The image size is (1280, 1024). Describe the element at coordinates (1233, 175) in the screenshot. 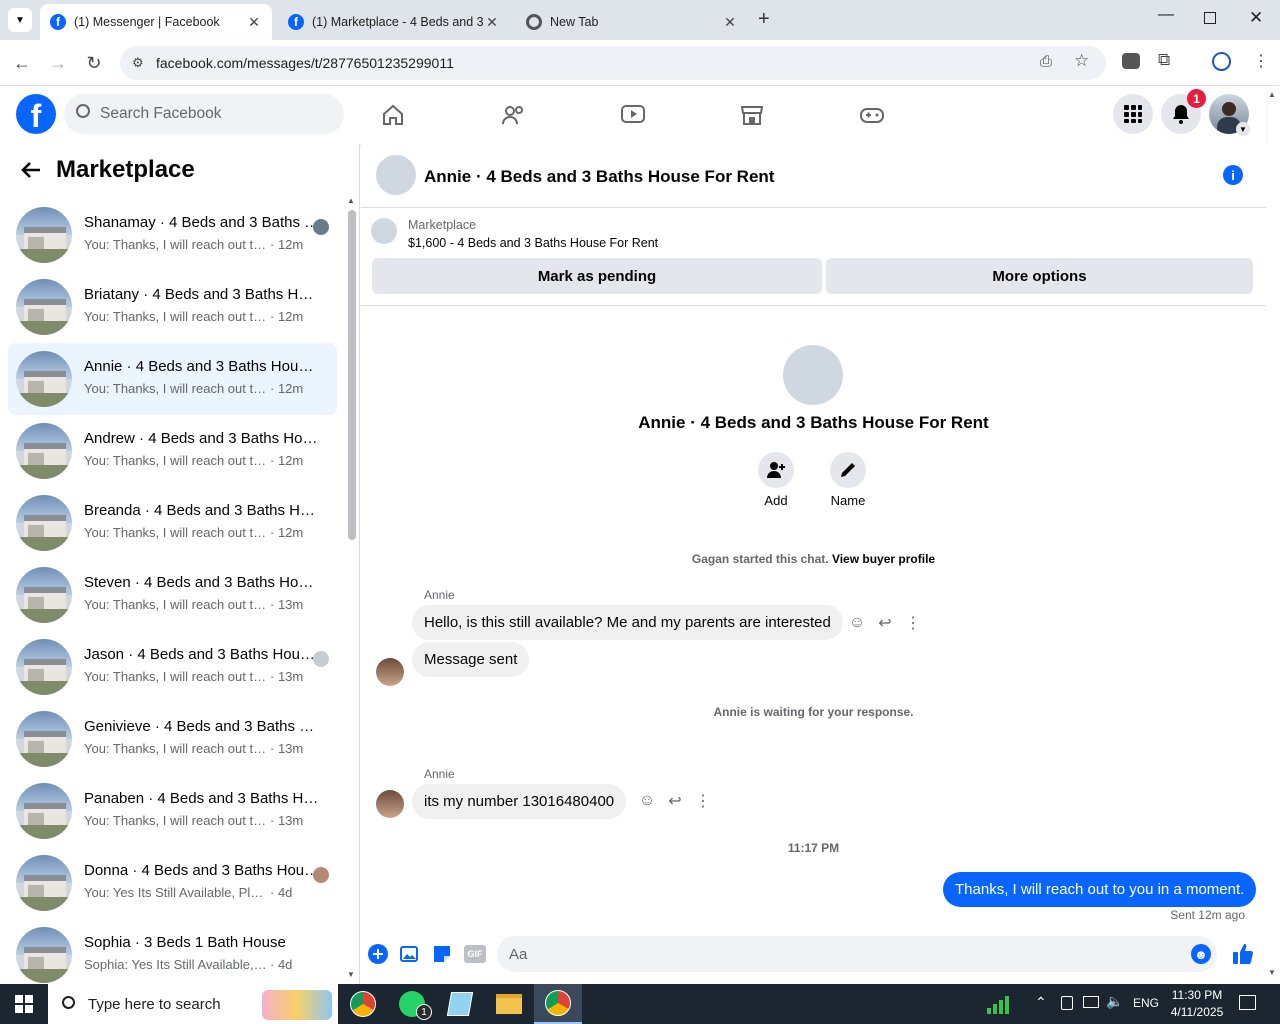

I see `info-icon: i` at that location.